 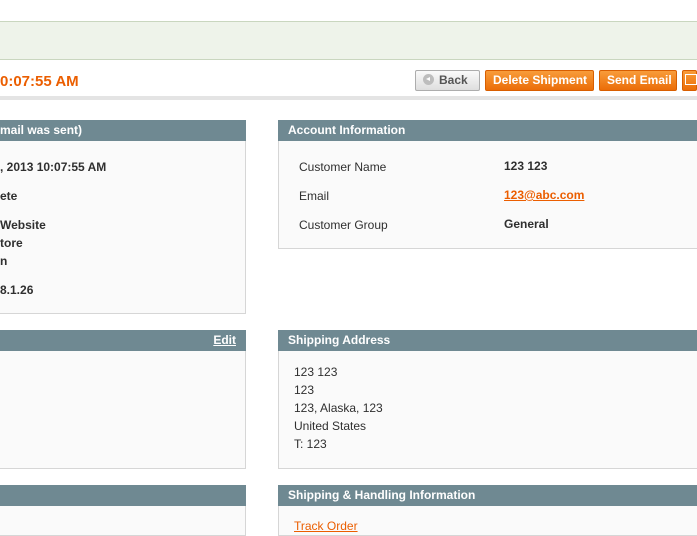 What do you see at coordinates (428, 79) in the screenshot?
I see `back-arrow-icon` at bounding box center [428, 79].